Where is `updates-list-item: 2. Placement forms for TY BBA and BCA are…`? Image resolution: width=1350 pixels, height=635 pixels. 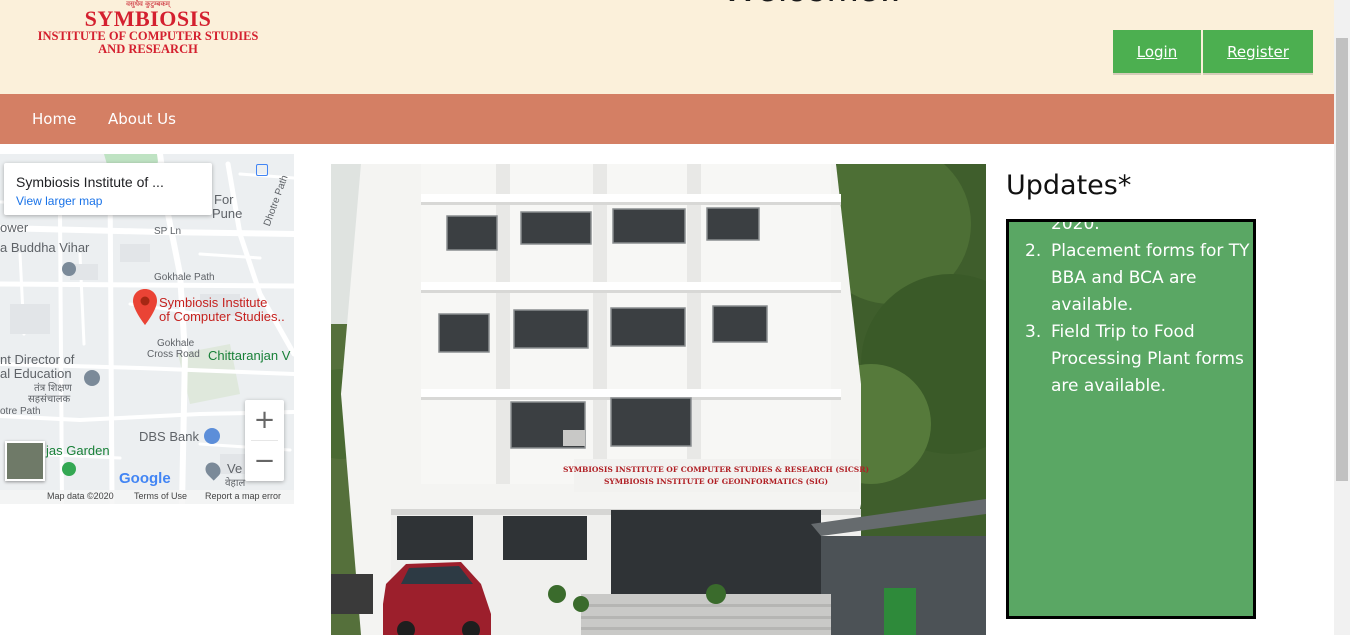 updates-list-item: 2. Placement forms for TY BBA and BCA are… is located at coordinates (1138, 278).